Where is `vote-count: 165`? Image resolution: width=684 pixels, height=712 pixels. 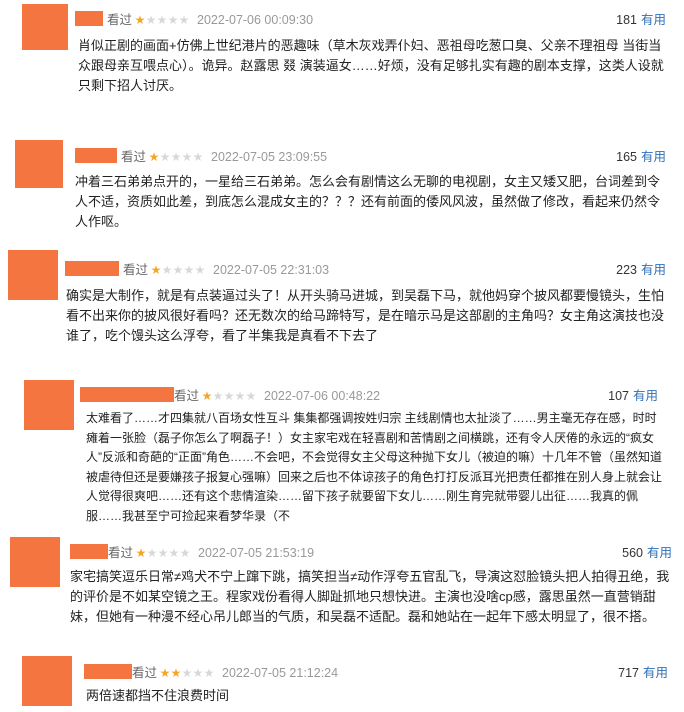 vote-count: 165 is located at coordinates (626, 157).